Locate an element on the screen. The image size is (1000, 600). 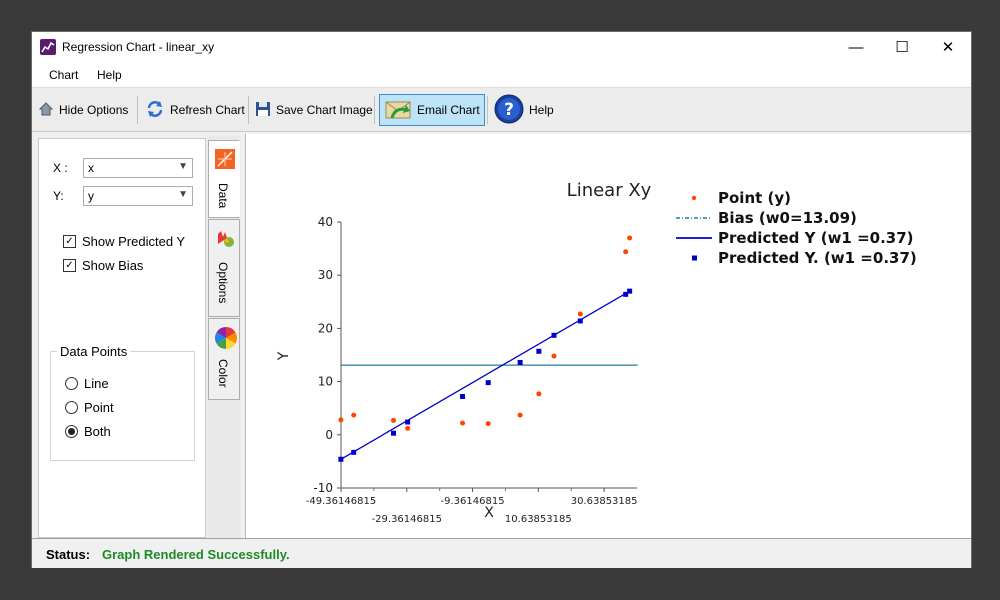
email-chart-label: Email Chart is located at coordinates (448, 110).